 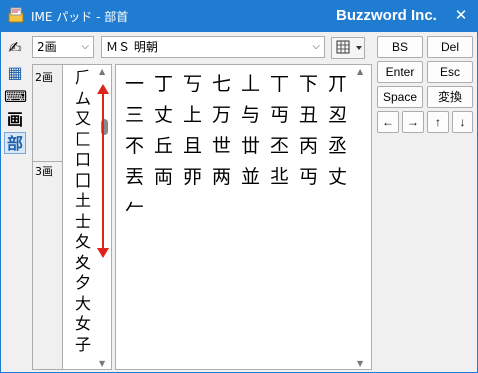 What do you see at coordinates (163, 146) in the screenshot?
I see `character-cell: 丘` at bounding box center [163, 146].